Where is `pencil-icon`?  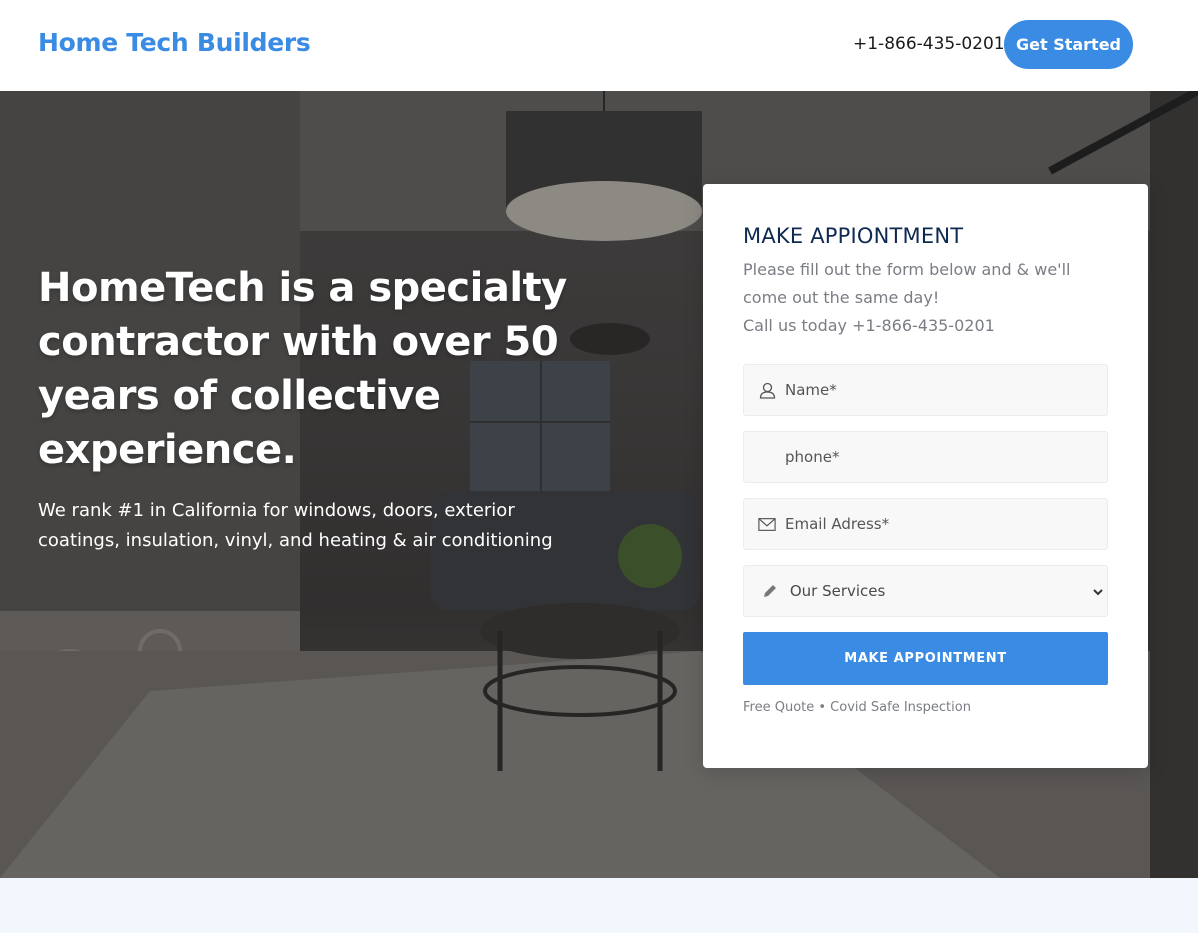 pencil-icon is located at coordinates (770, 591).